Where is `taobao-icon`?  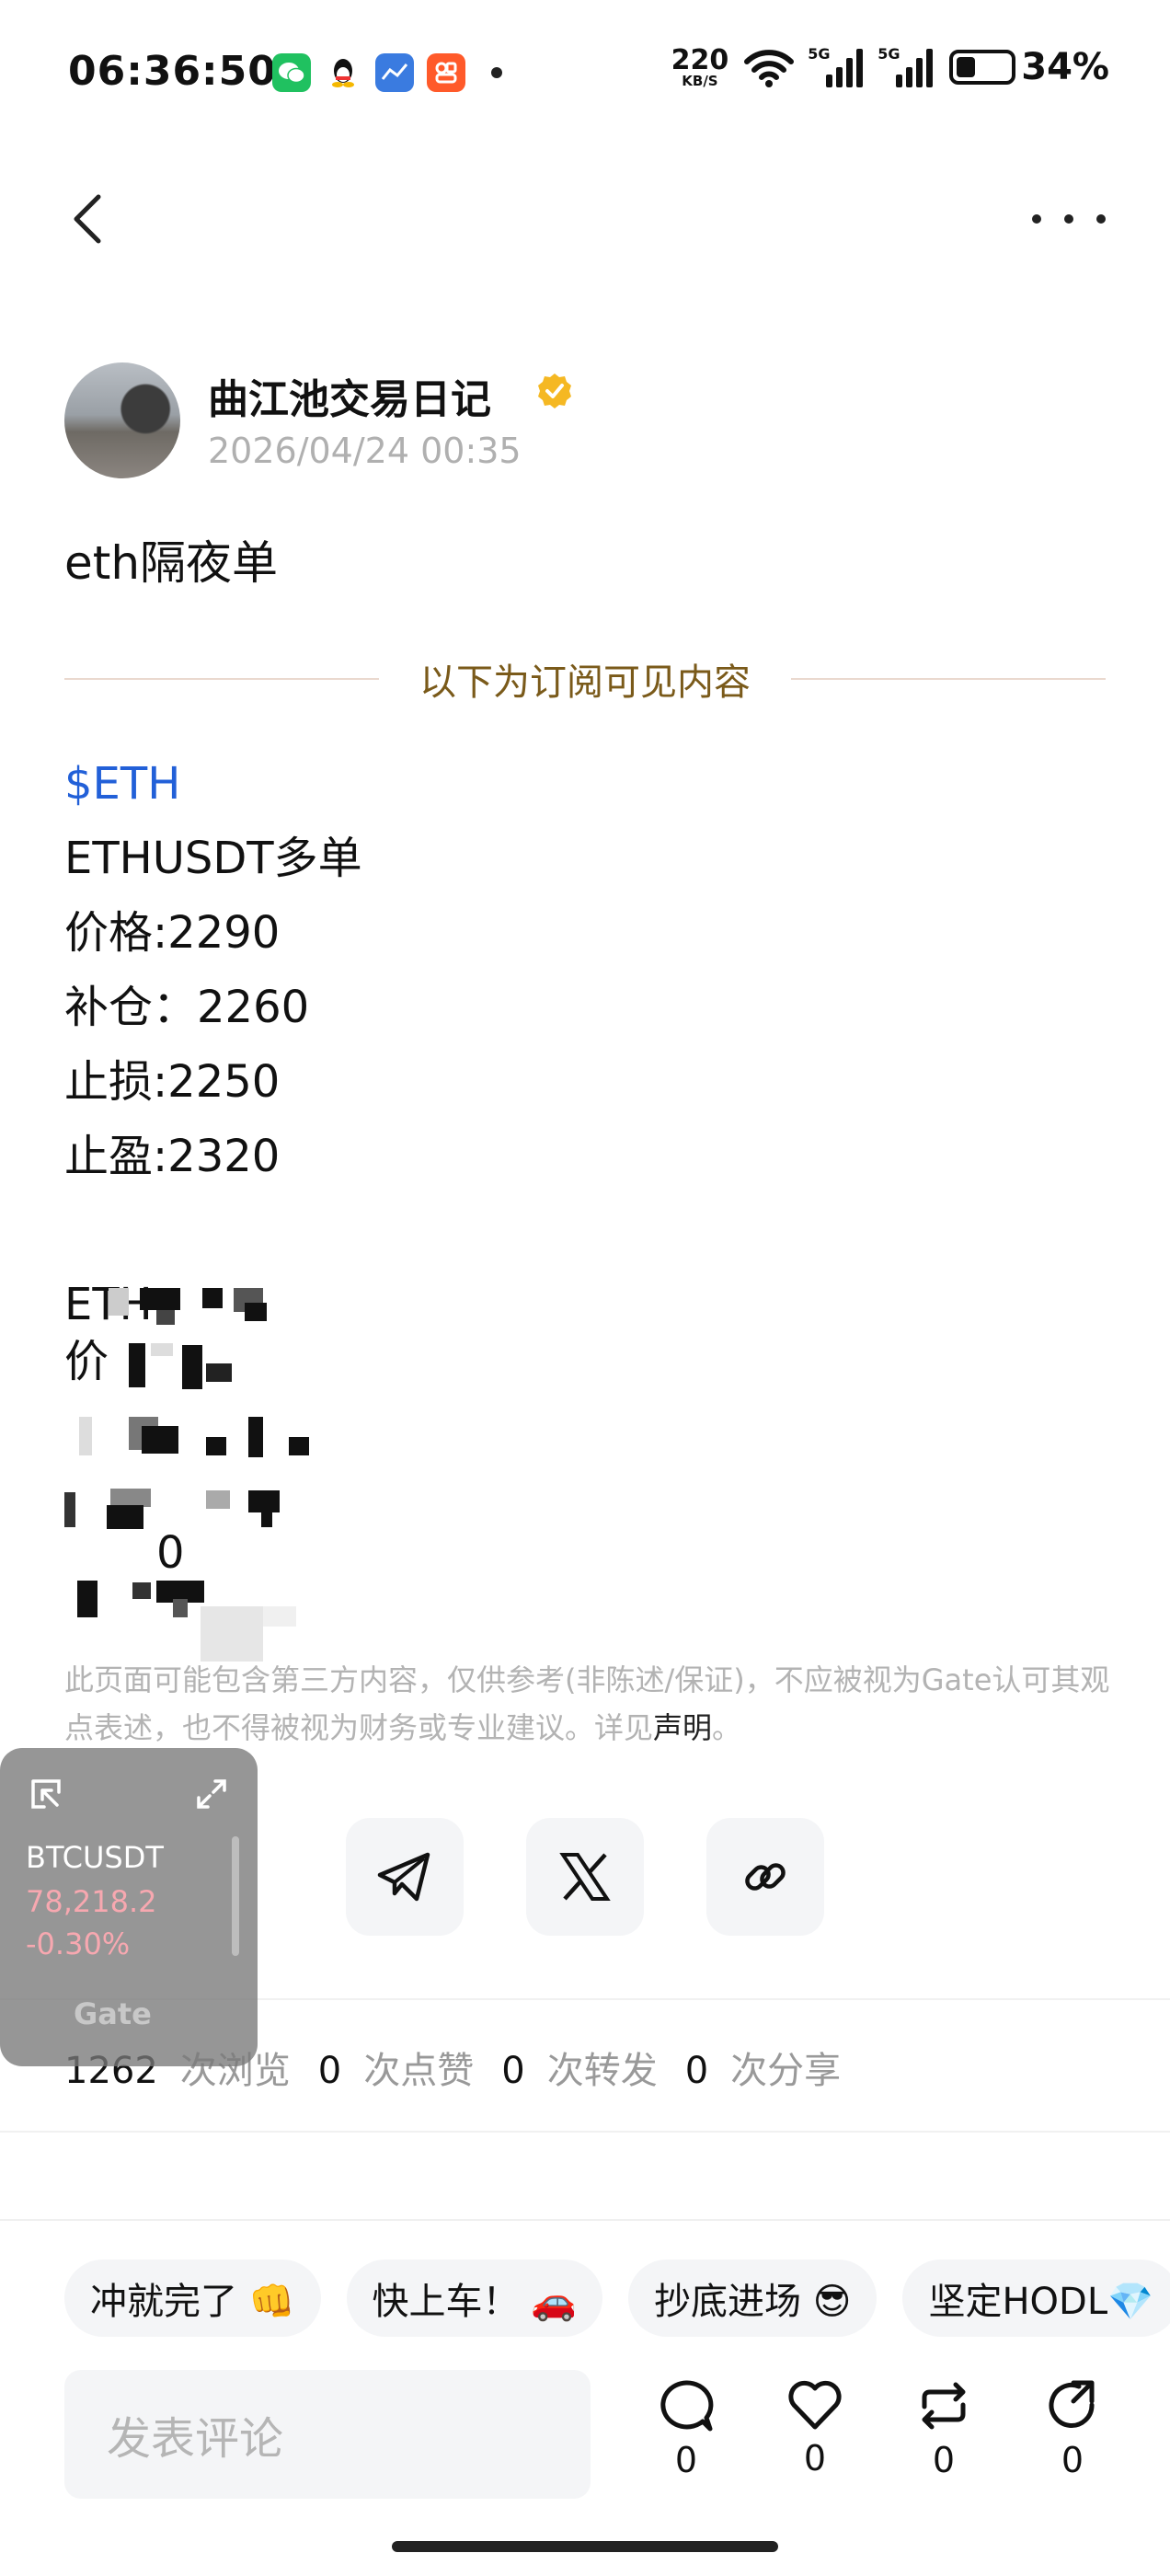
taobao-icon is located at coordinates (446, 72).